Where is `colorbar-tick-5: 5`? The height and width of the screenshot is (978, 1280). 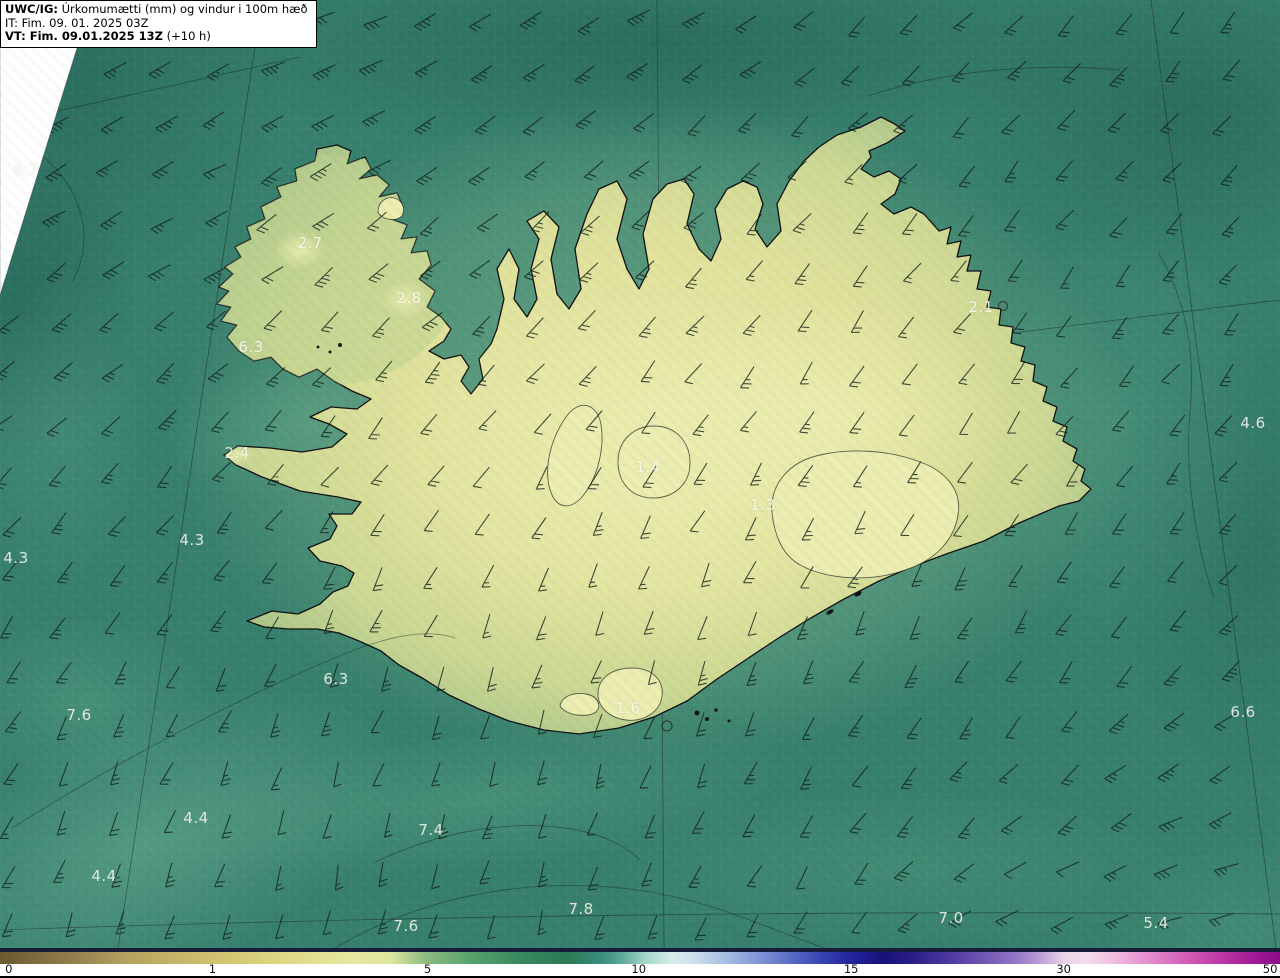 colorbar-tick-5: 5 is located at coordinates (427, 969).